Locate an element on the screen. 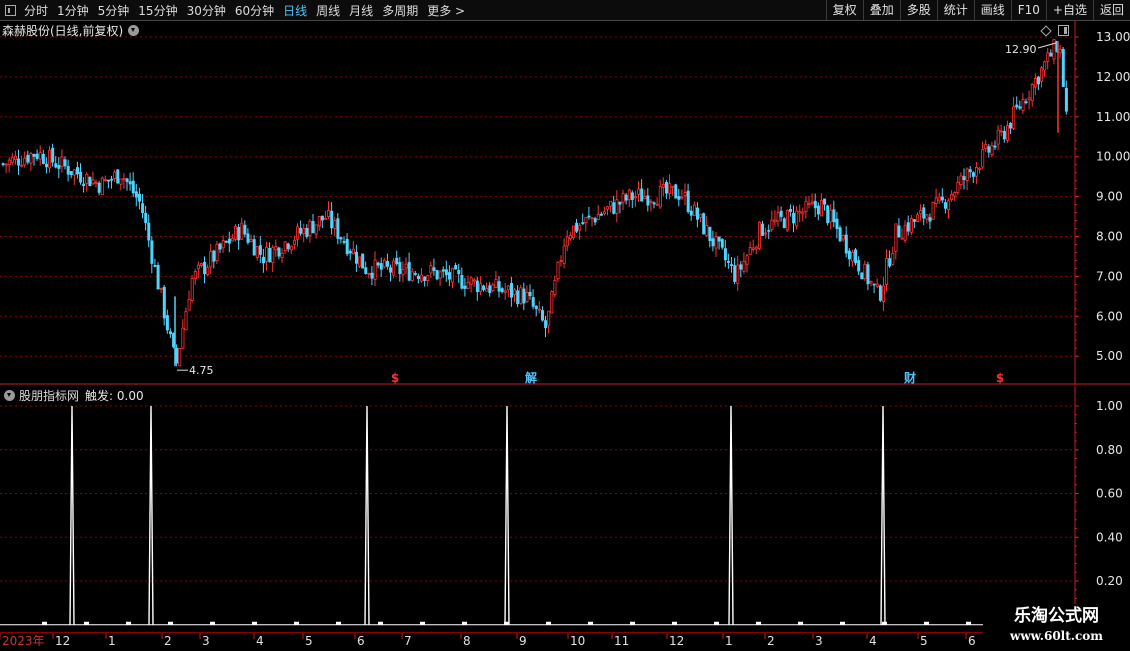 Image resolution: width=1130 pixels, height=651 pixels. event-marker-3: $ is located at coordinates (1000, 378).